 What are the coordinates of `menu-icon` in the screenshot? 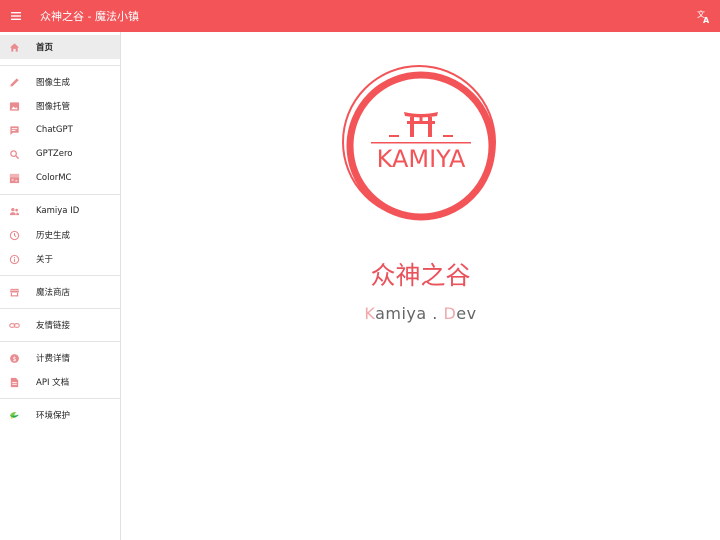 It's located at (16, 16).